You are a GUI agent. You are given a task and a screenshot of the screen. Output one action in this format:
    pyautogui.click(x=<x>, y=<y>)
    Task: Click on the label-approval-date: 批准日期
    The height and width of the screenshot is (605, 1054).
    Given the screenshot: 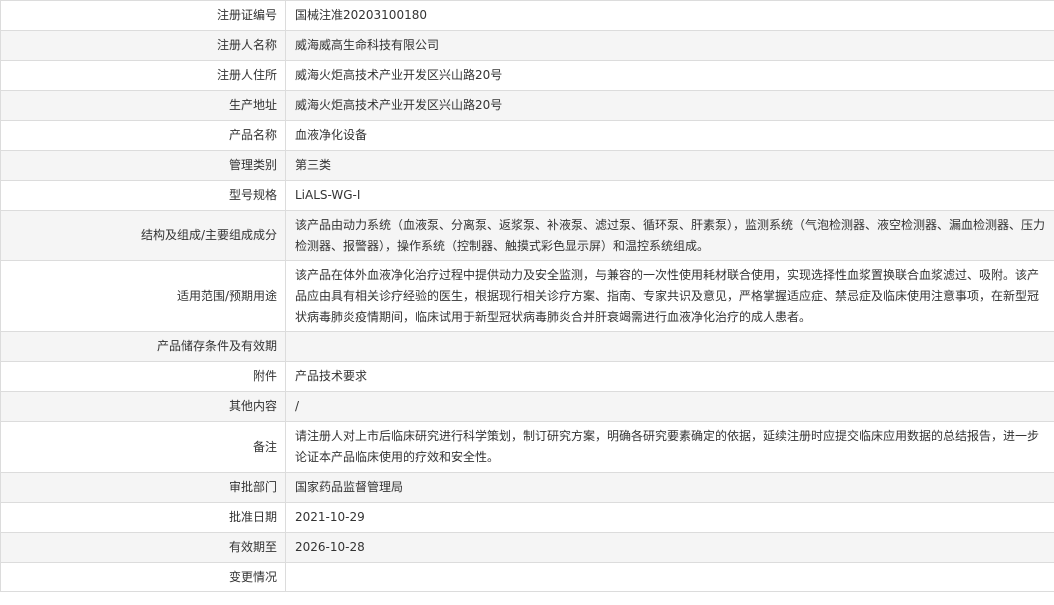 What is the action you would take?
    pyautogui.click(x=143, y=517)
    